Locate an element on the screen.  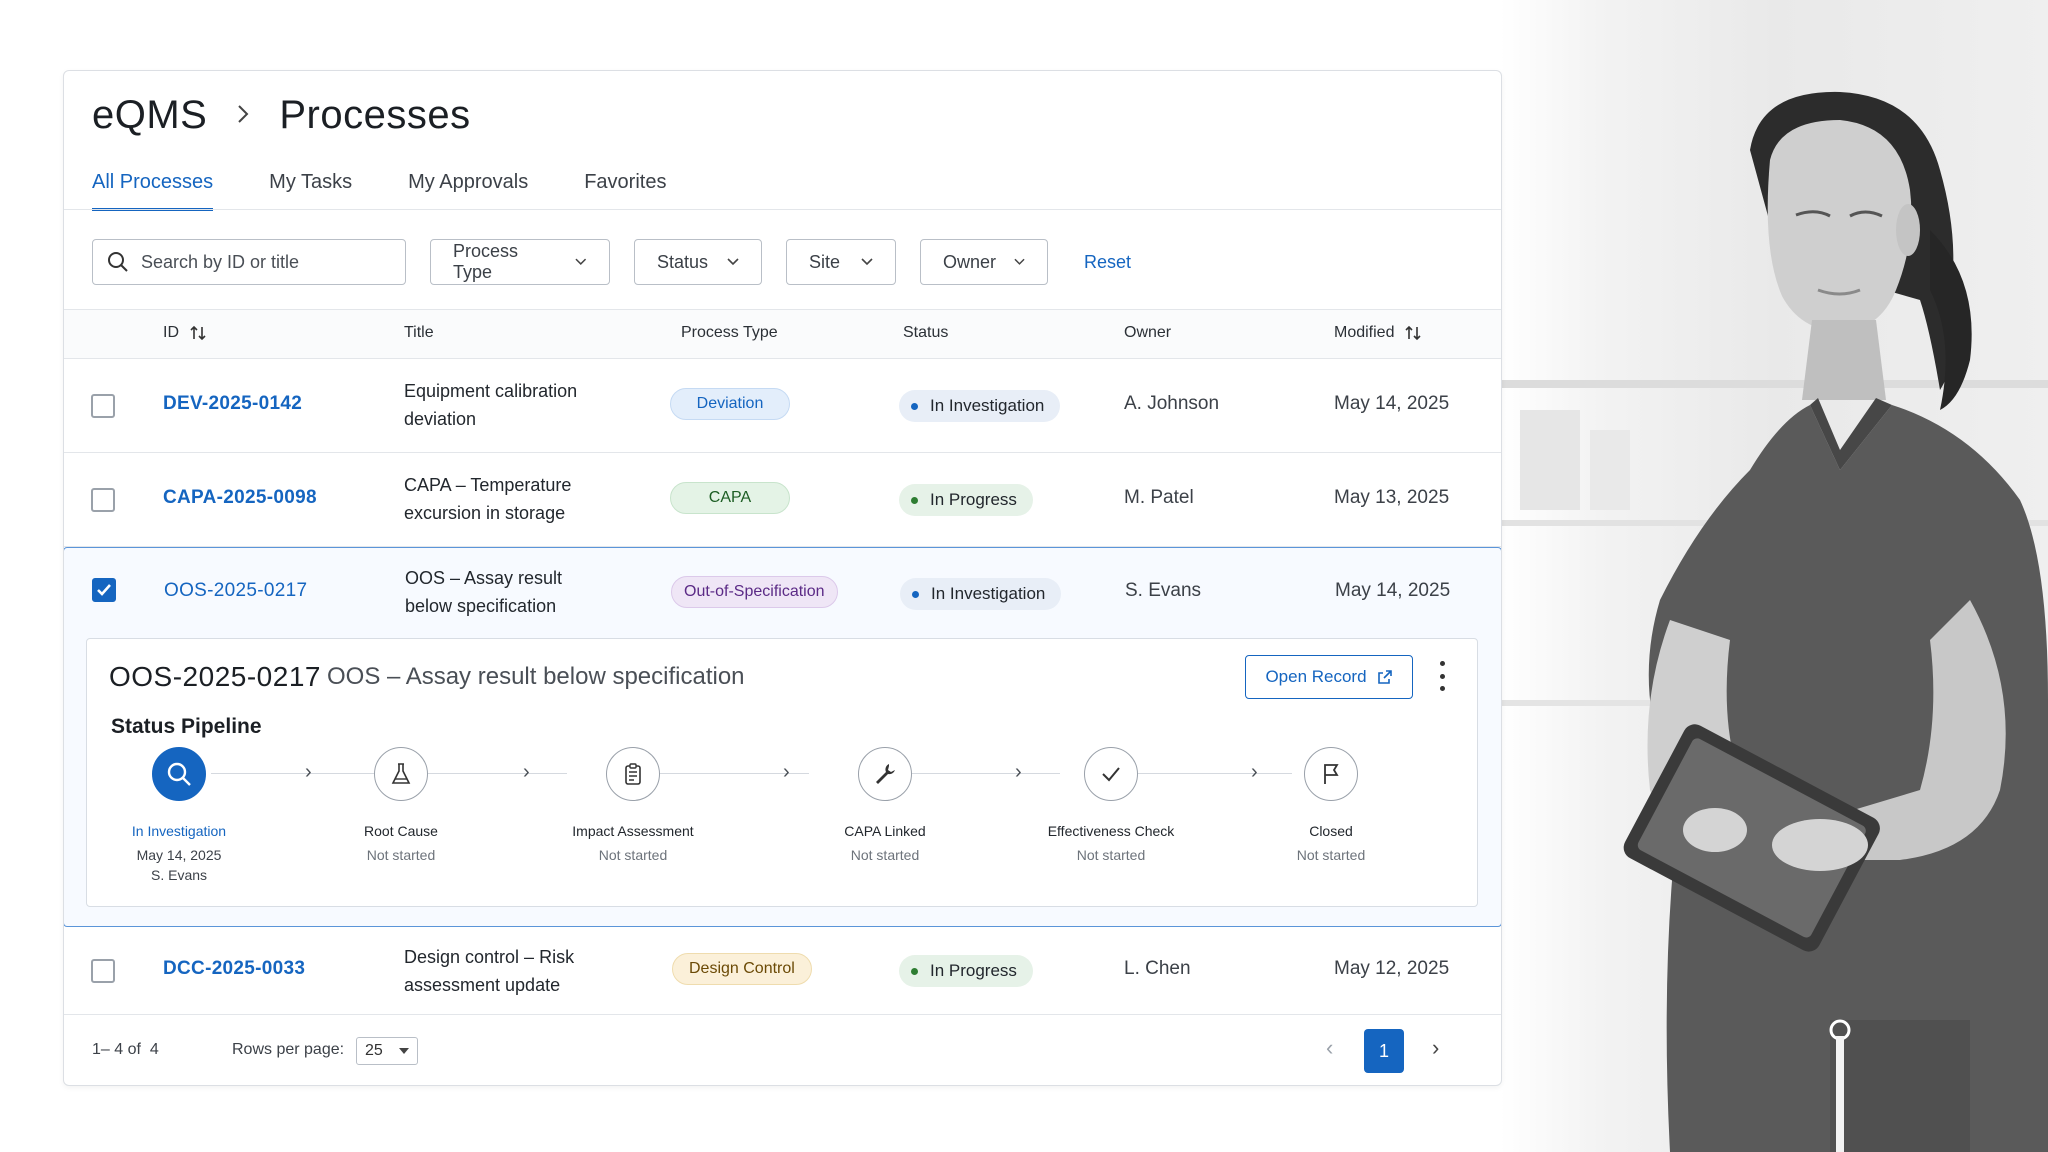
column-header-id: ID is located at coordinates (185, 333).